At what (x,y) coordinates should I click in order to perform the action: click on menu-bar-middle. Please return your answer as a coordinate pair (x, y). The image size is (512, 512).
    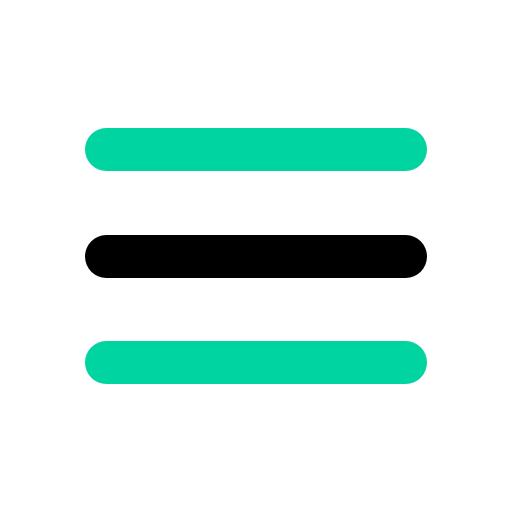
    Looking at the image, I should click on (256, 256).